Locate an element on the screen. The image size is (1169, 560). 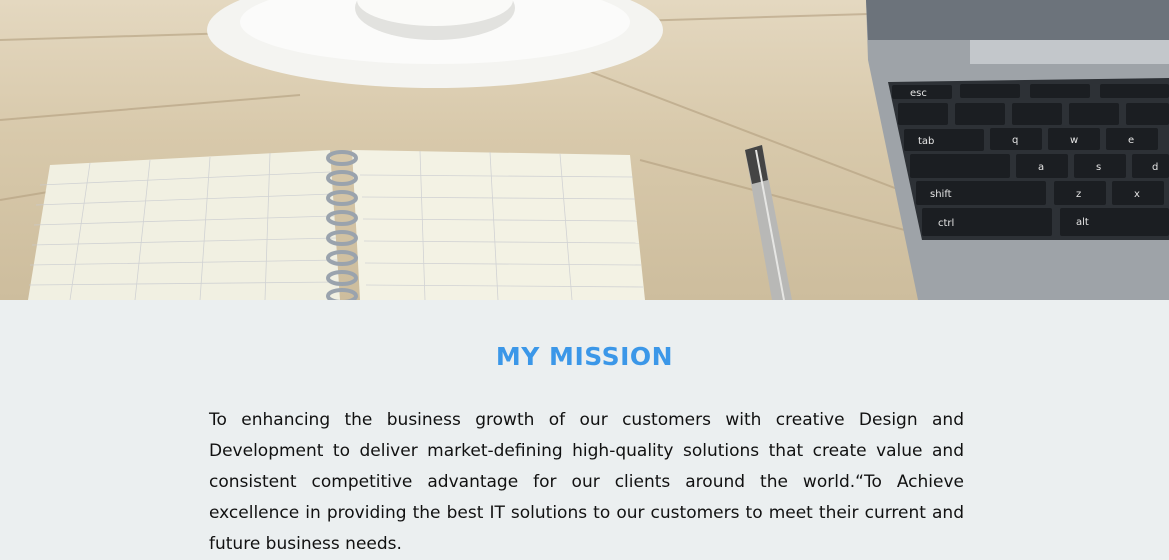
key-d: d is located at coordinates (1155, 167).